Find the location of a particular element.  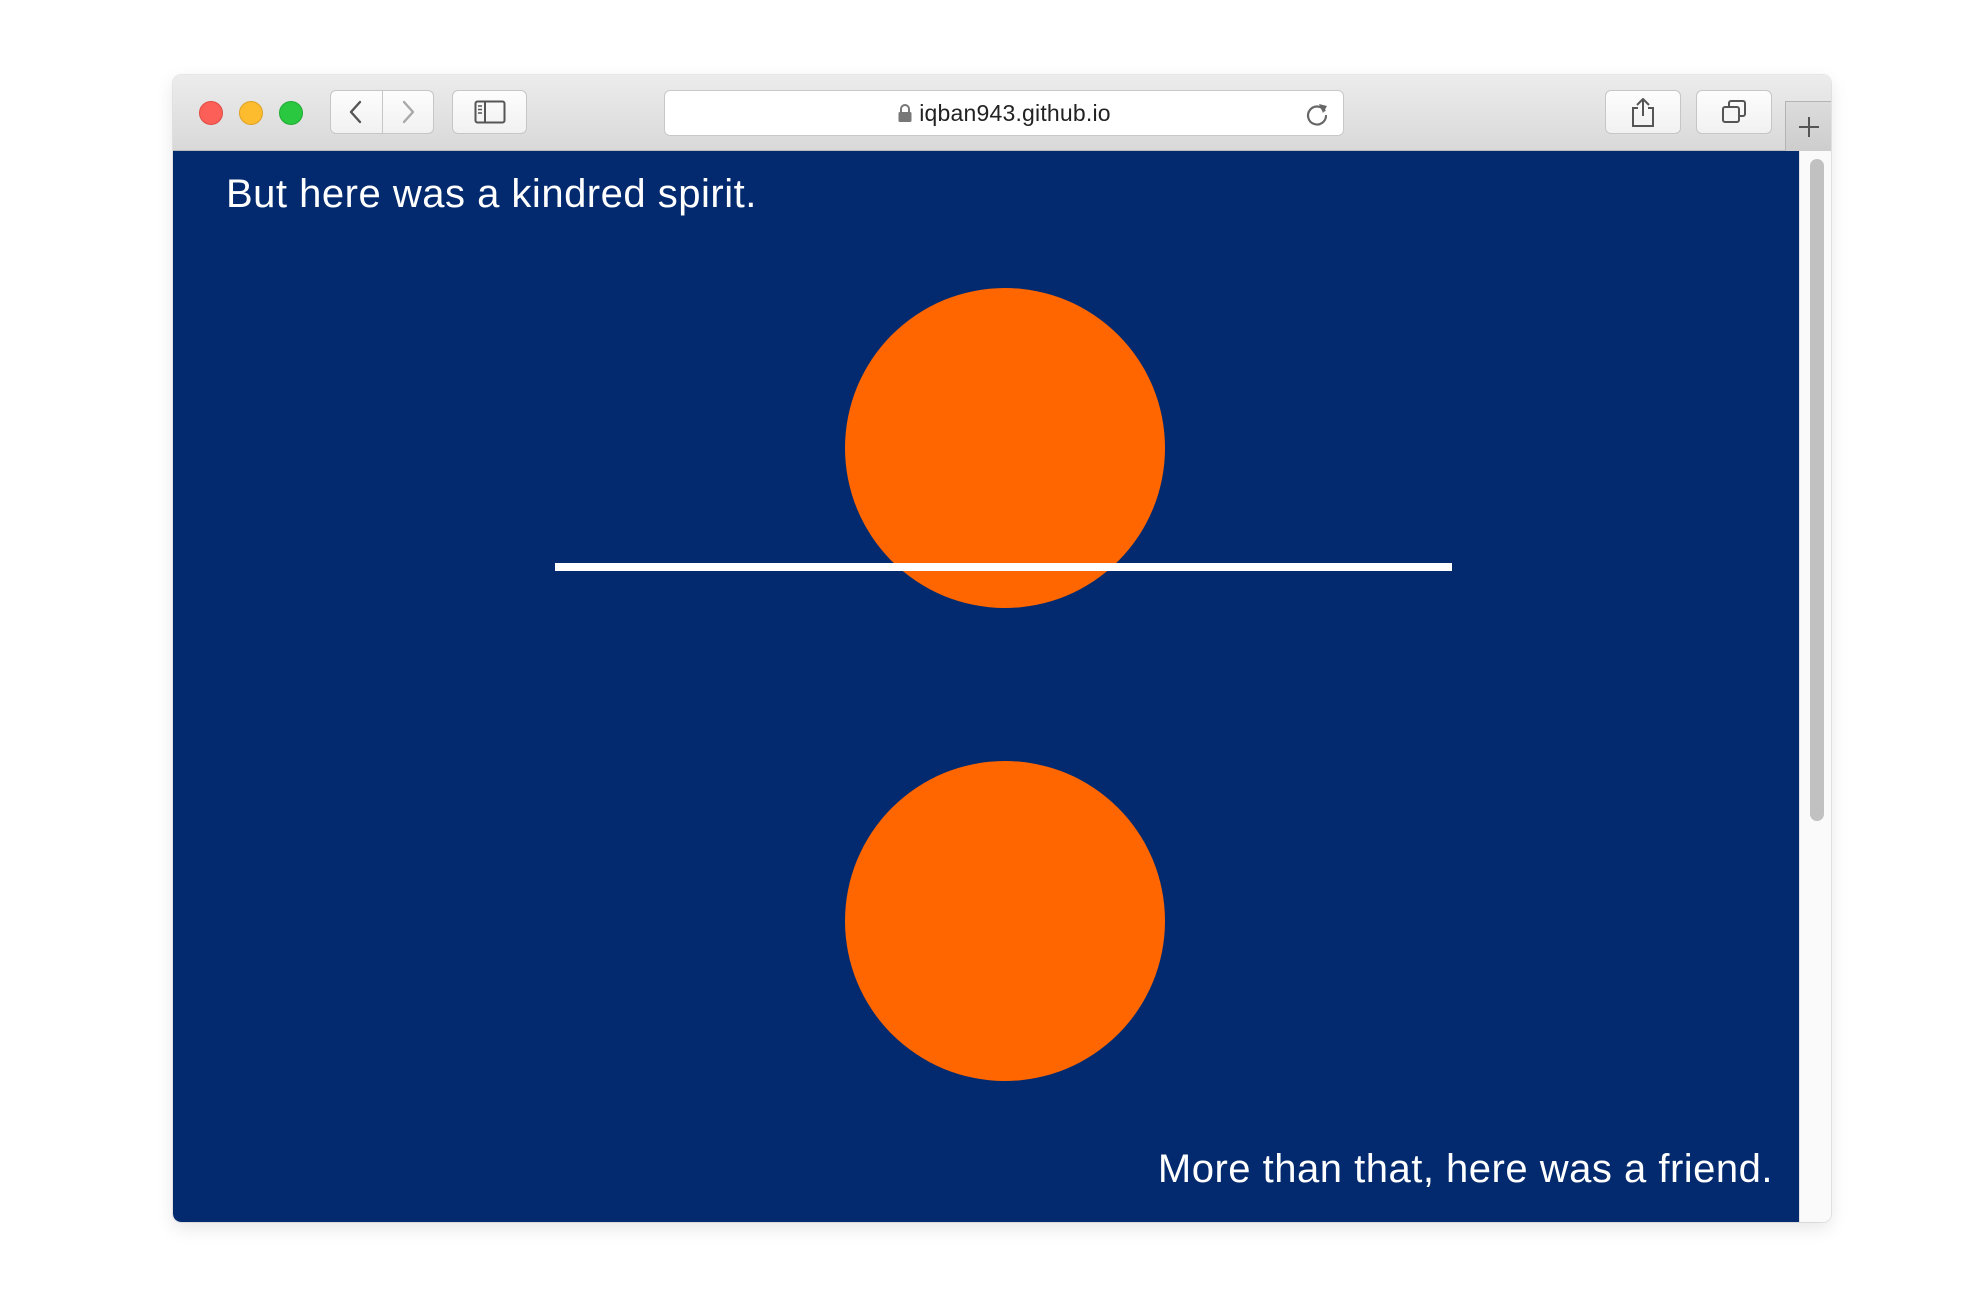

new-tab-button is located at coordinates (1808, 126).